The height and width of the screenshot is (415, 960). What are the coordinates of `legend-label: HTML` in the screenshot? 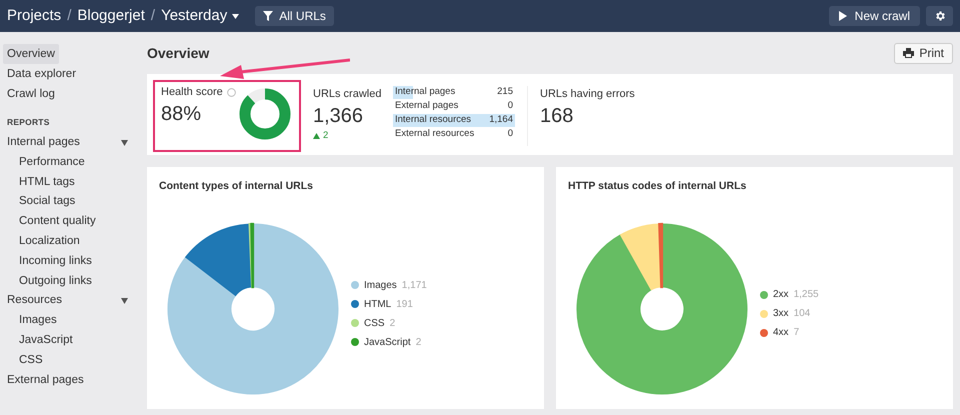 It's located at (378, 305).